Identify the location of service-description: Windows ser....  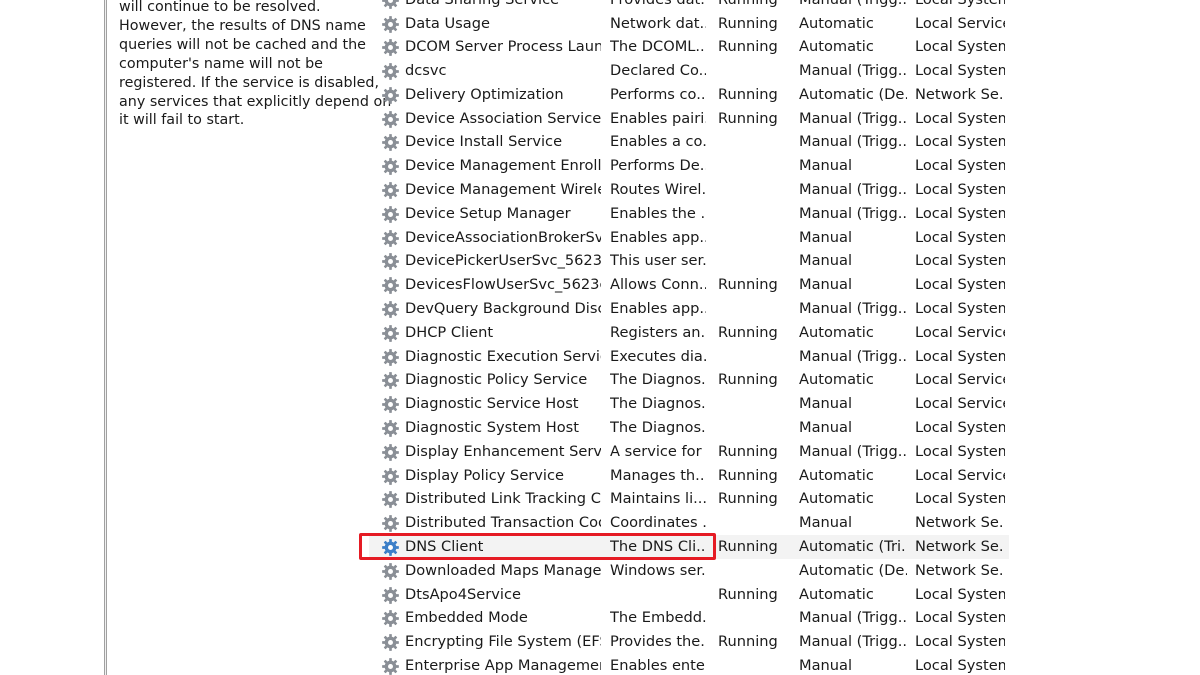
(658, 570).